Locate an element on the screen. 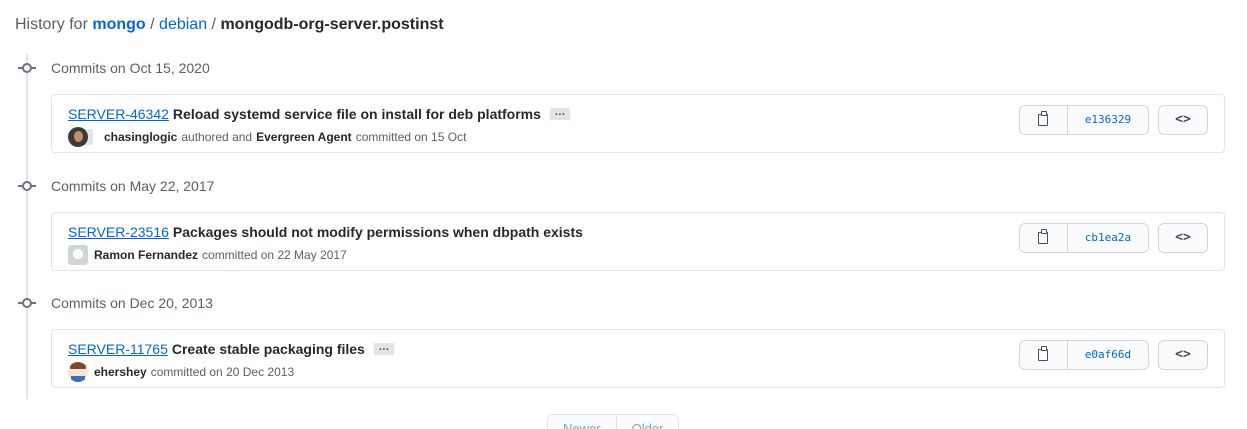 Image resolution: width=1247 pixels, height=429 pixels. breadcrumb-folder-link: debian is located at coordinates (183, 24).